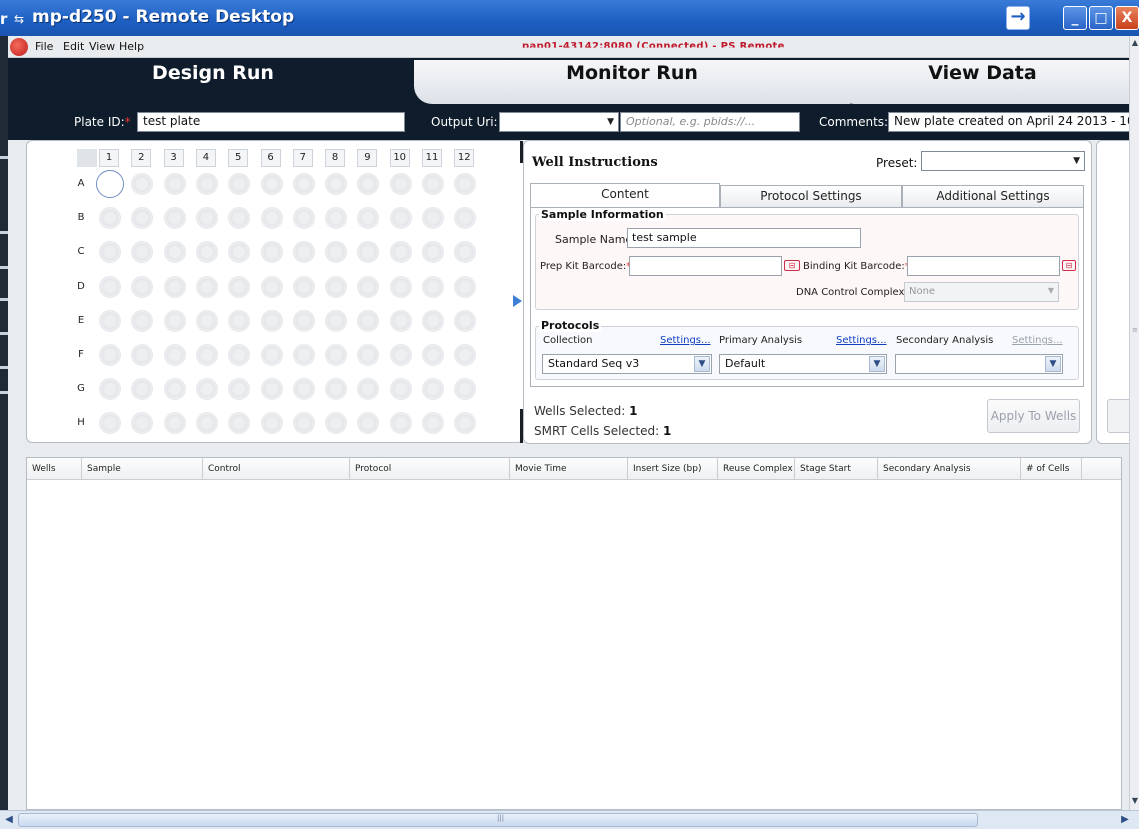  I want to click on well-G11, so click(433, 389).